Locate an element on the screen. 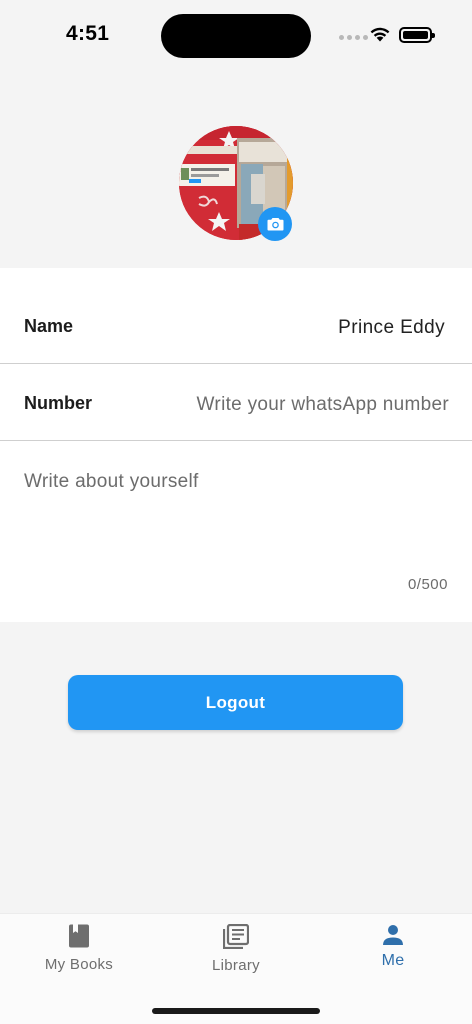 This screenshot has width=472, height=1024. logout-button: Logout is located at coordinates (235, 702).